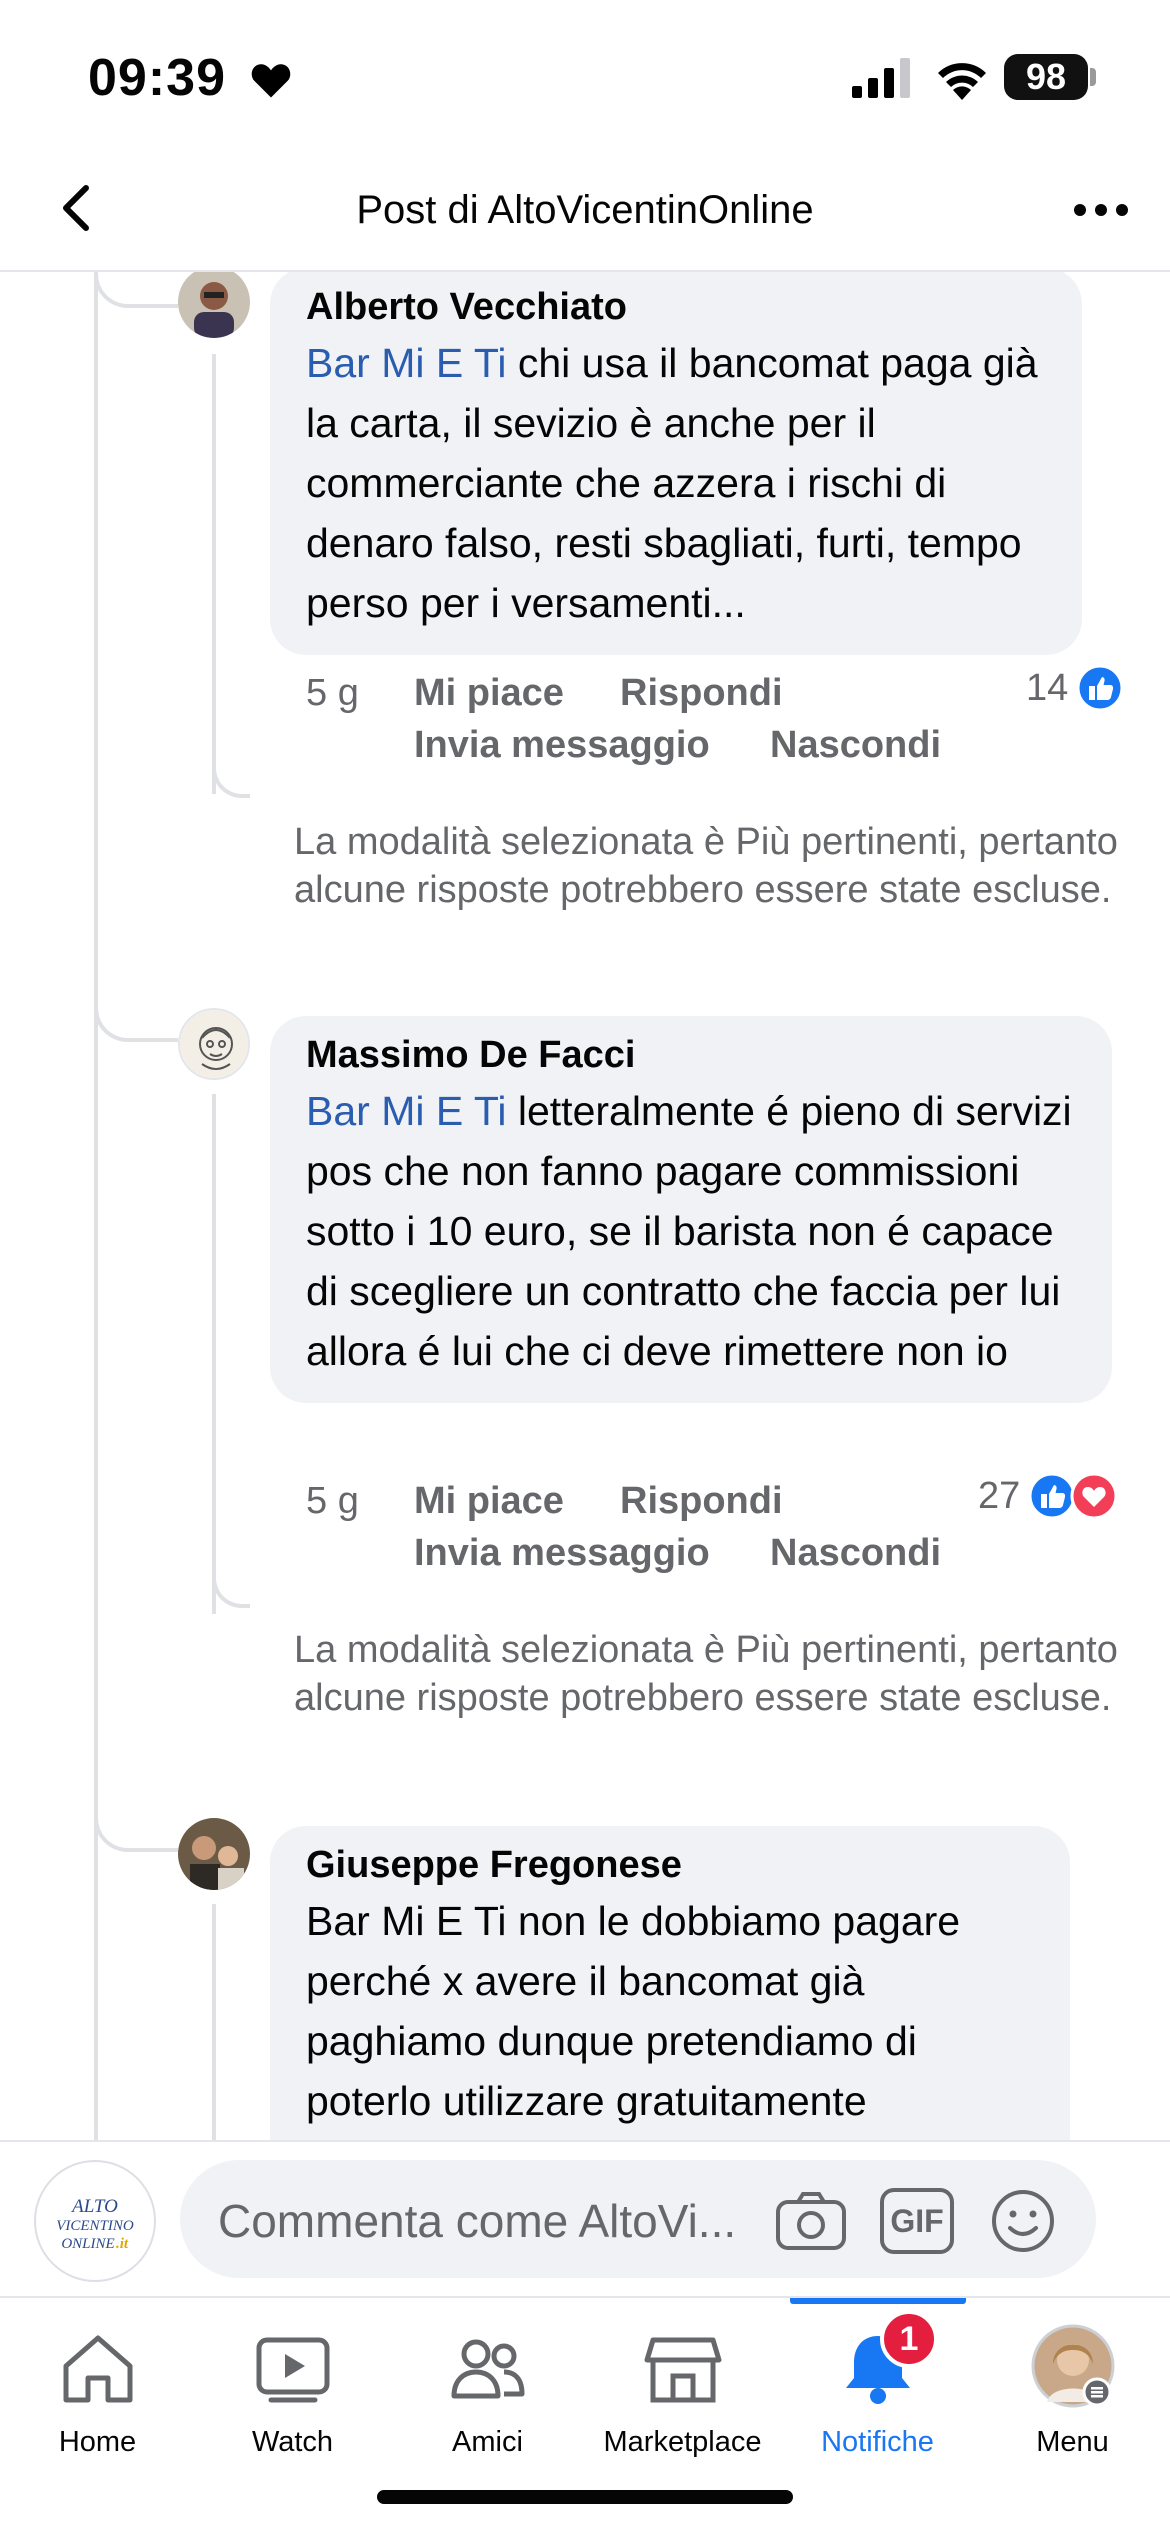 The width and height of the screenshot is (1170, 2532). I want to click on tab-watch: Watch, so click(292, 2388).